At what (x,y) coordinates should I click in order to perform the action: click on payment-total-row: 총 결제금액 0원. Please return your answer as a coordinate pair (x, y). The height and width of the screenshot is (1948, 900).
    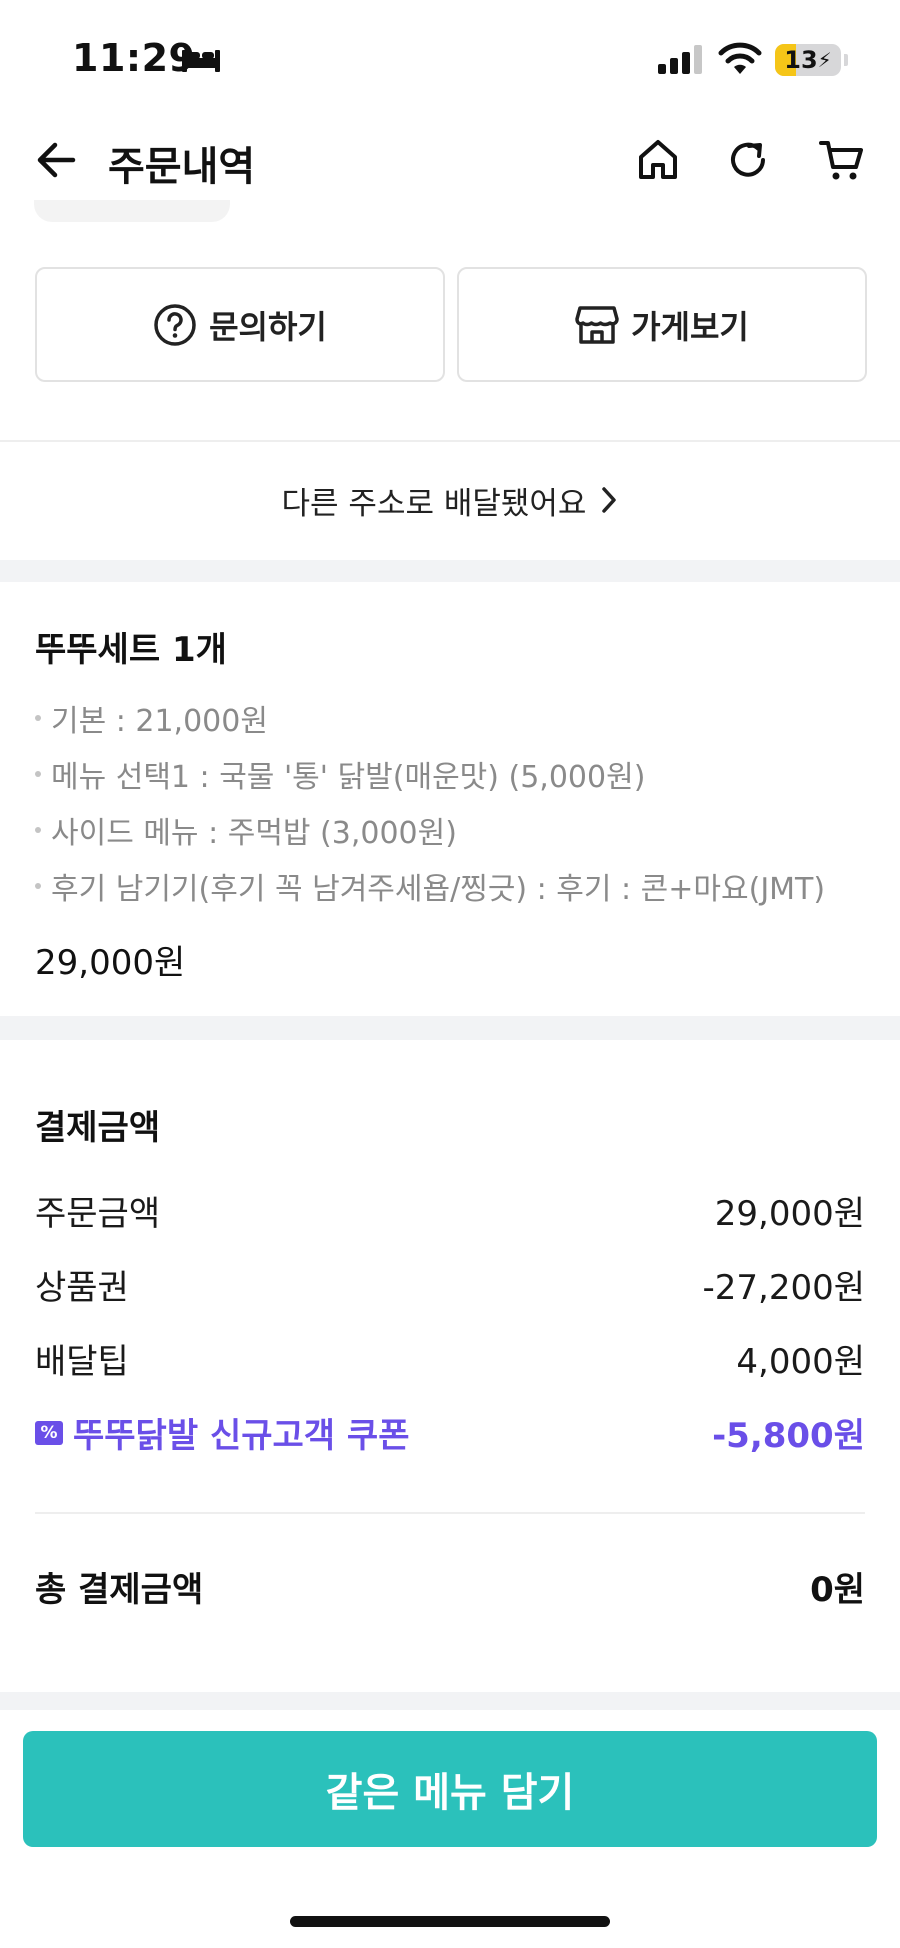
    Looking at the image, I should click on (450, 1586).